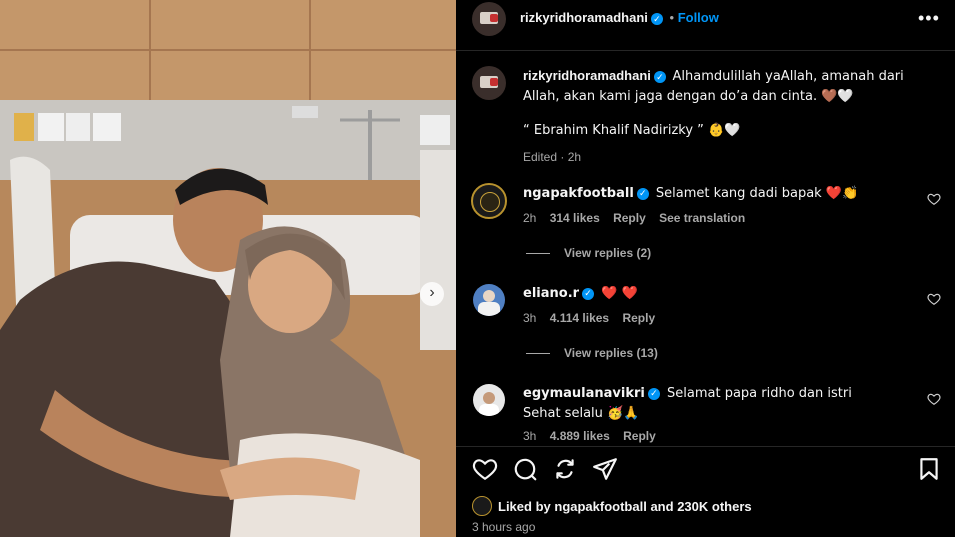  Describe the element at coordinates (608, 253) in the screenshot. I see `view-replies-label: View replies (2)` at that location.